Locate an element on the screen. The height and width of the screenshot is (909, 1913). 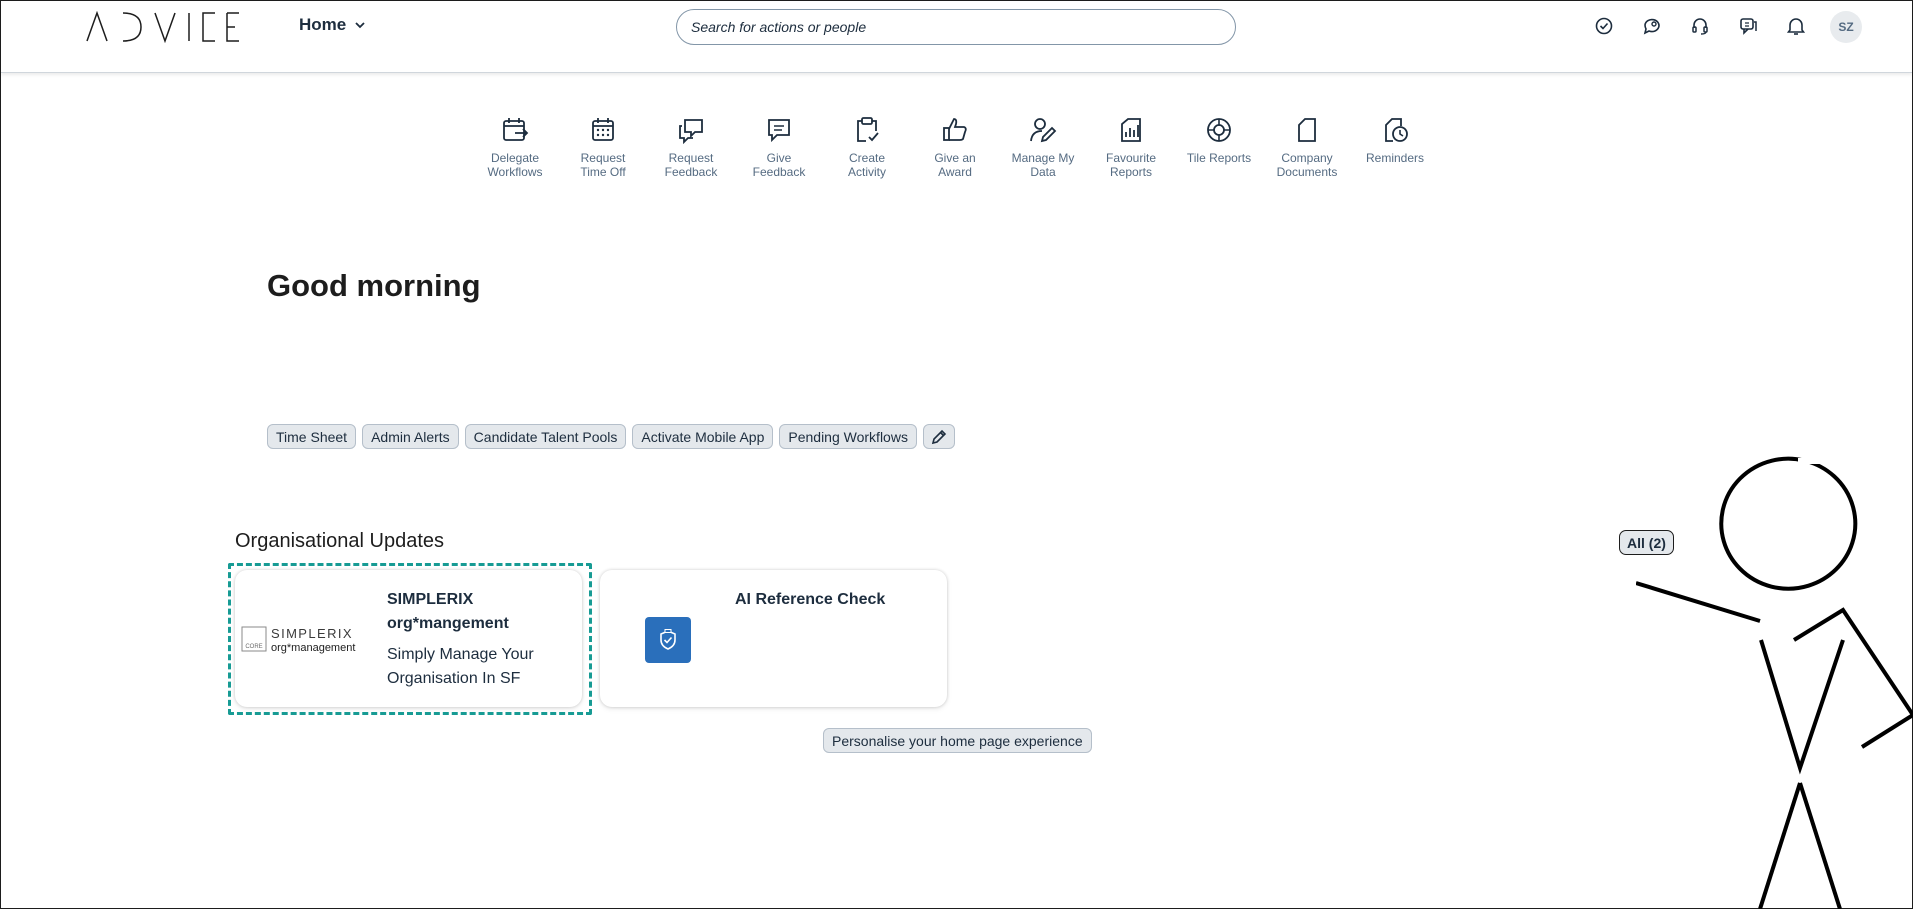
card-title: SIMPLERIX org*mangement is located at coordinates (448, 611).